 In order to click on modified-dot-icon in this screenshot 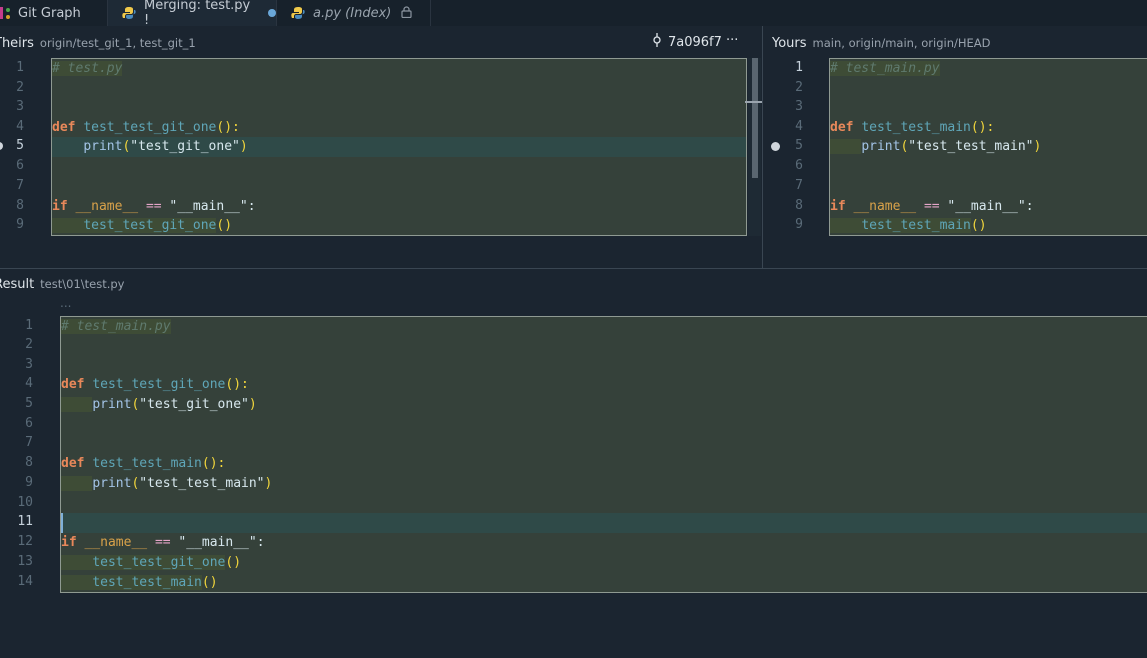, I will do `click(272, 13)`.